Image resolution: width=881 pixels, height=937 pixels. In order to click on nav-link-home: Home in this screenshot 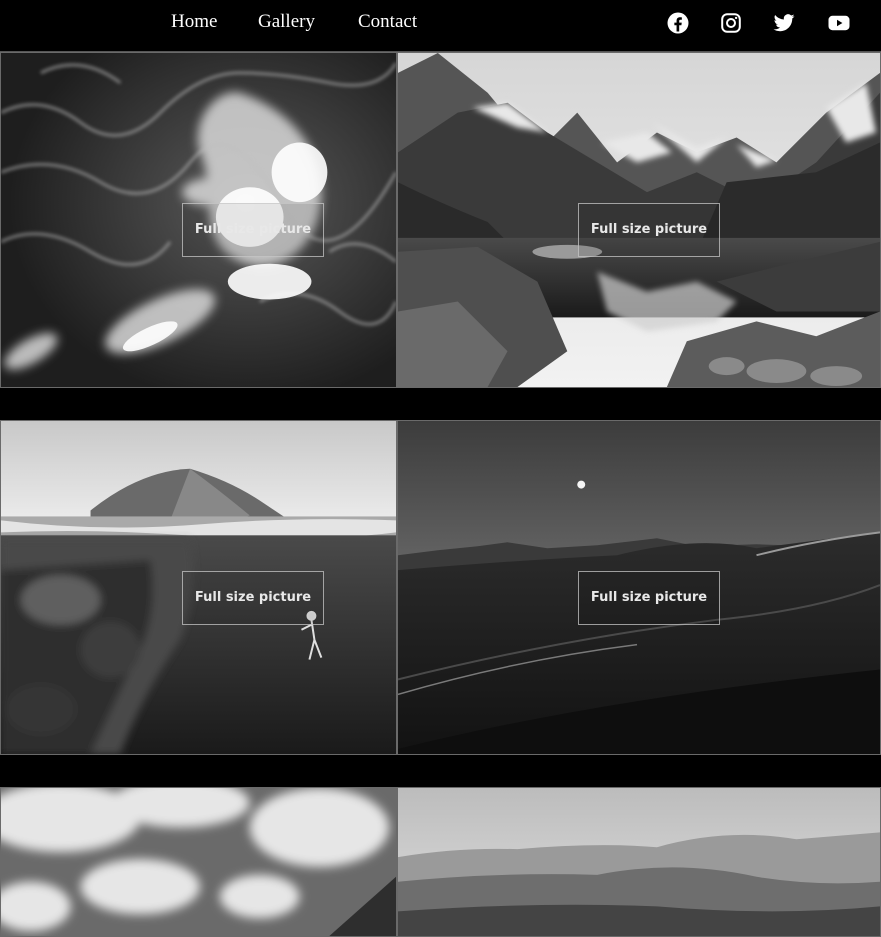, I will do `click(194, 22)`.